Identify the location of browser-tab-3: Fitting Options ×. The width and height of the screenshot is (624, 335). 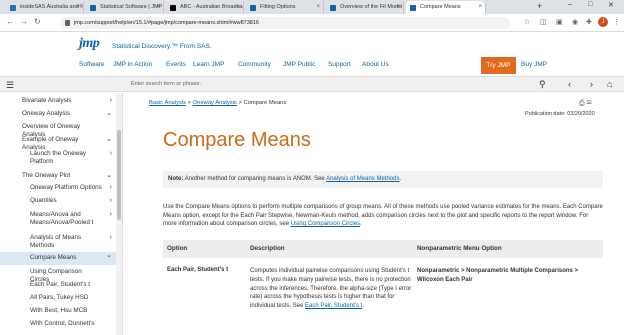
(285, 7).